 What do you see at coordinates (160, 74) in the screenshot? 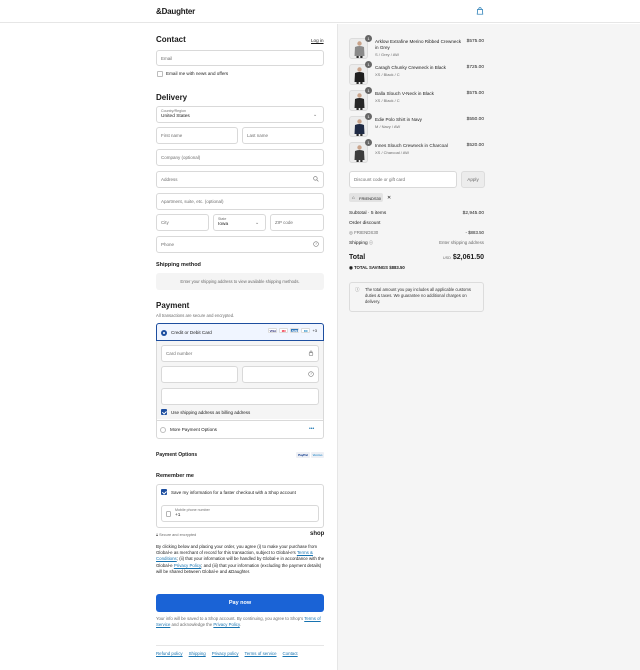
I see `newsletter-checkbox` at bounding box center [160, 74].